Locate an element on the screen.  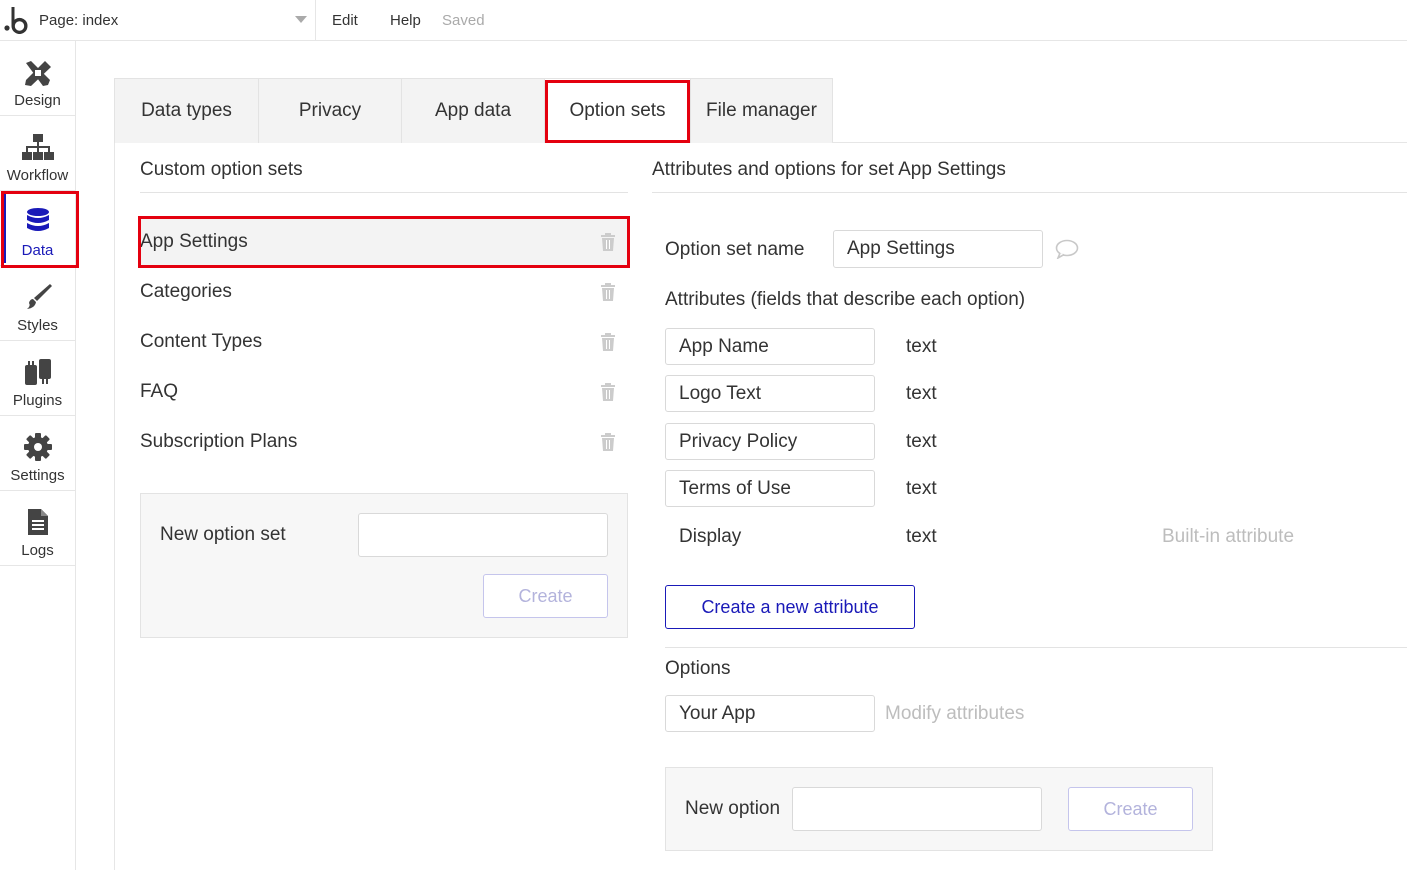
plug-icon is located at coordinates (37, 372).